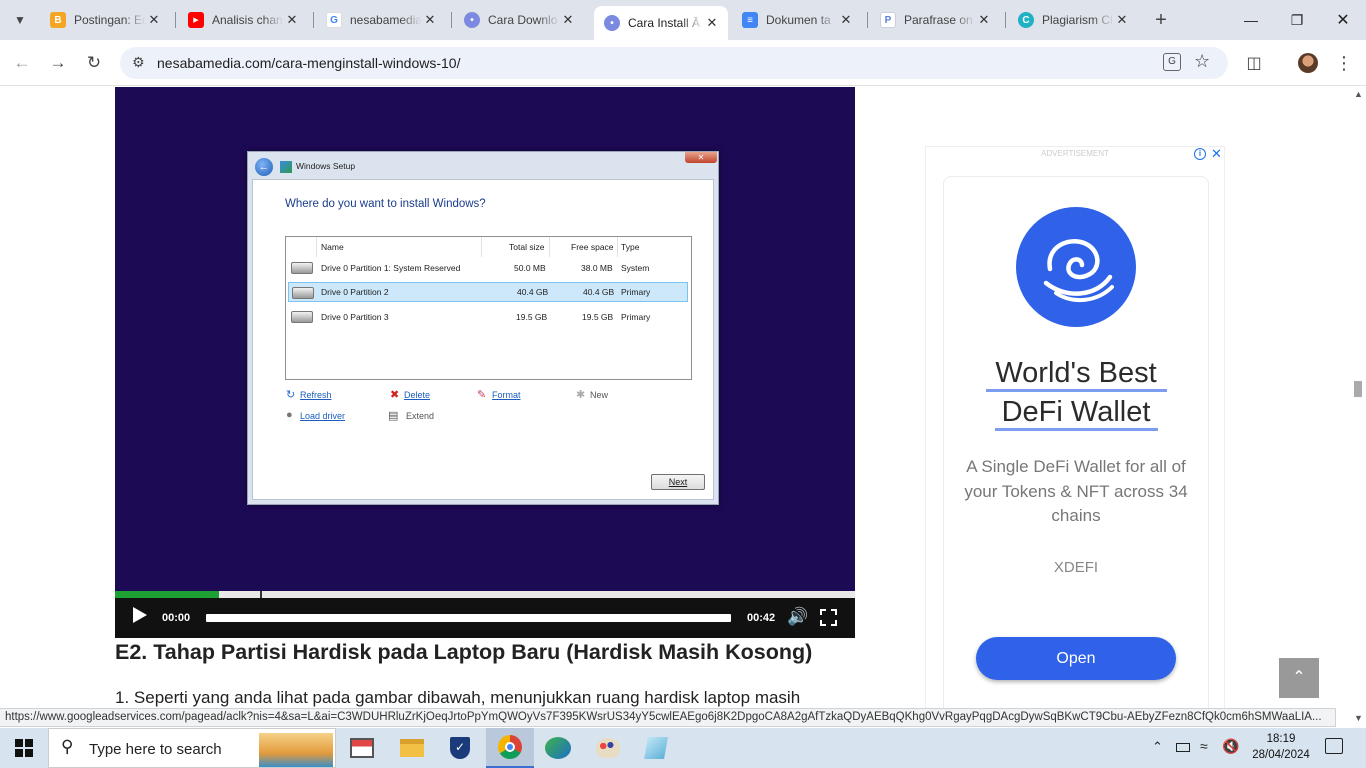  I want to click on show-hidden-icons-icon: ⌃, so click(1157, 747).